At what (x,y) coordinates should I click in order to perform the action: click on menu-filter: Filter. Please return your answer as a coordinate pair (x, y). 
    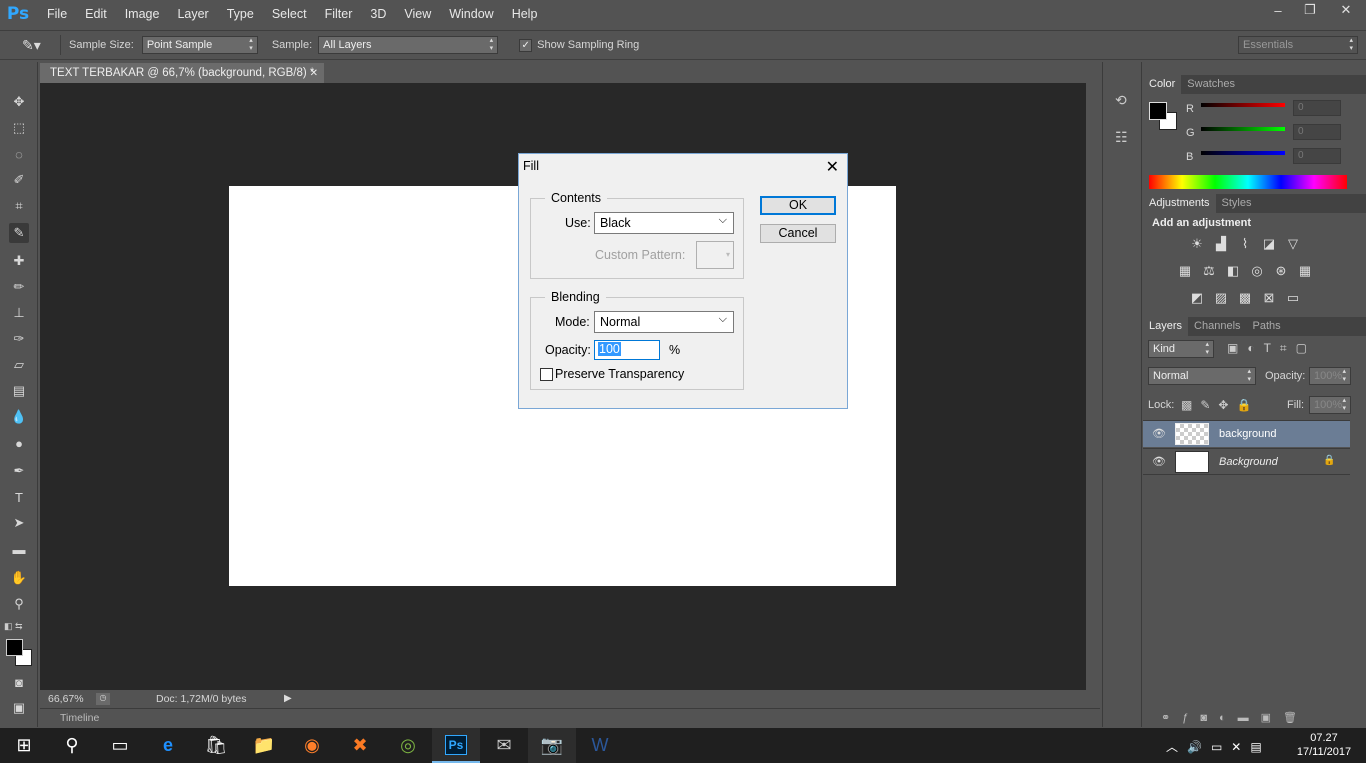
    Looking at the image, I should click on (339, 14).